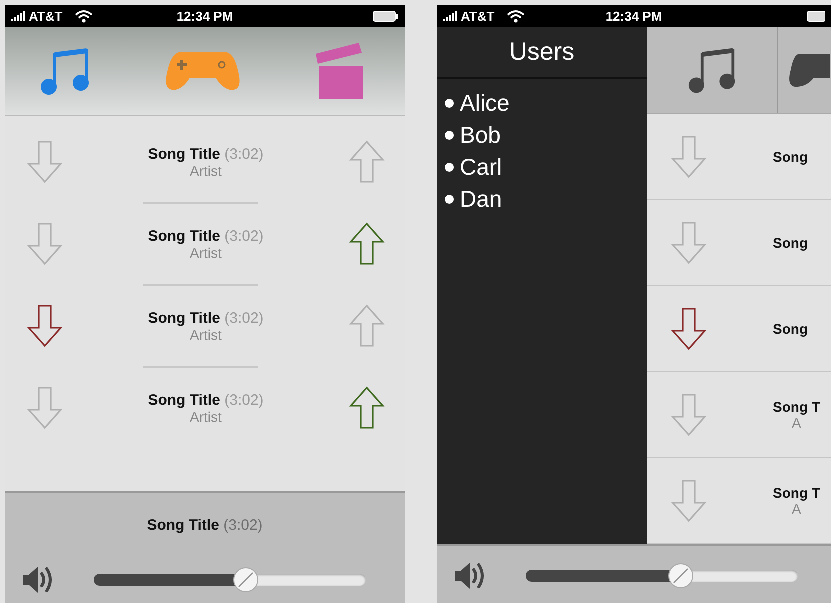  Describe the element at coordinates (481, 167) in the screenshot. I see `user-item: Carl` at that location.